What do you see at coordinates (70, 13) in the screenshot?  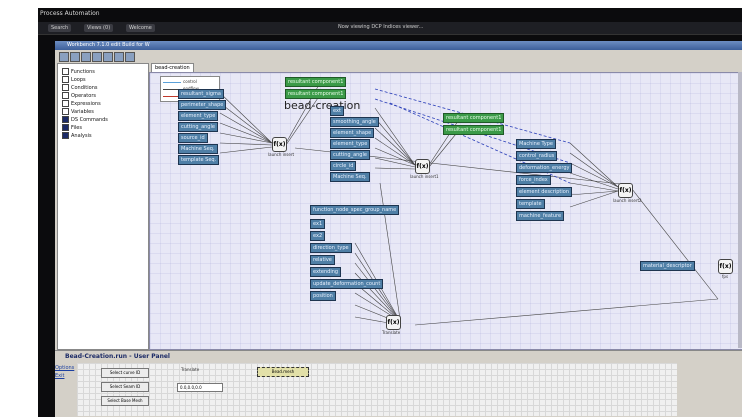 I see `os-title: Process Automation` at bounding box center [70, 13].